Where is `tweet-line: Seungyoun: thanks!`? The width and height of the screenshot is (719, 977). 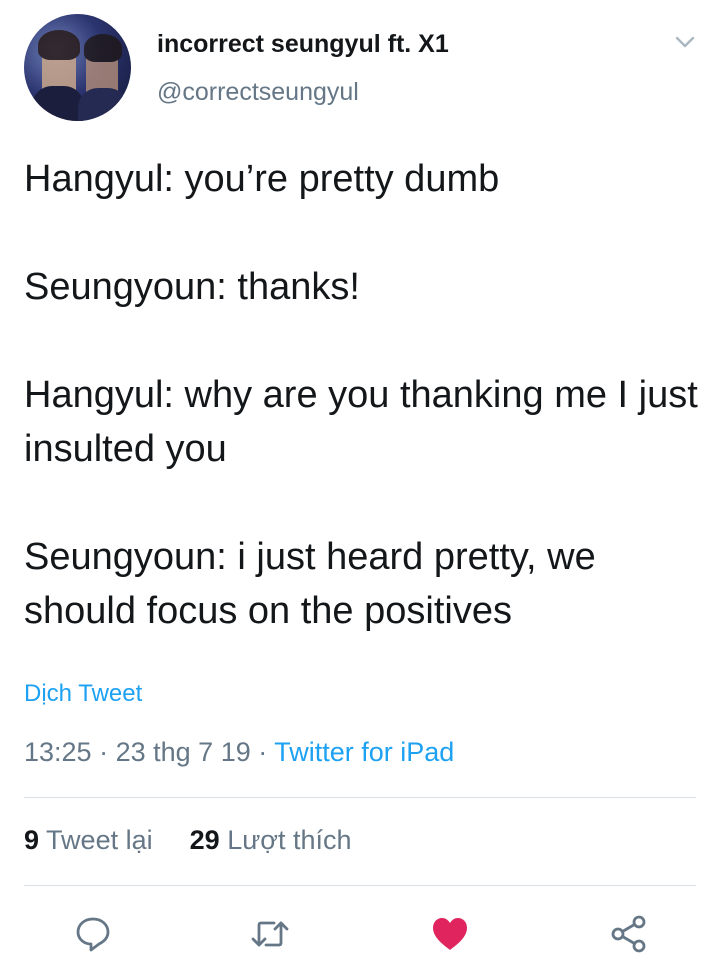
tweet-line: Seungyoun: thanks! is located at coordinates (192, 287).